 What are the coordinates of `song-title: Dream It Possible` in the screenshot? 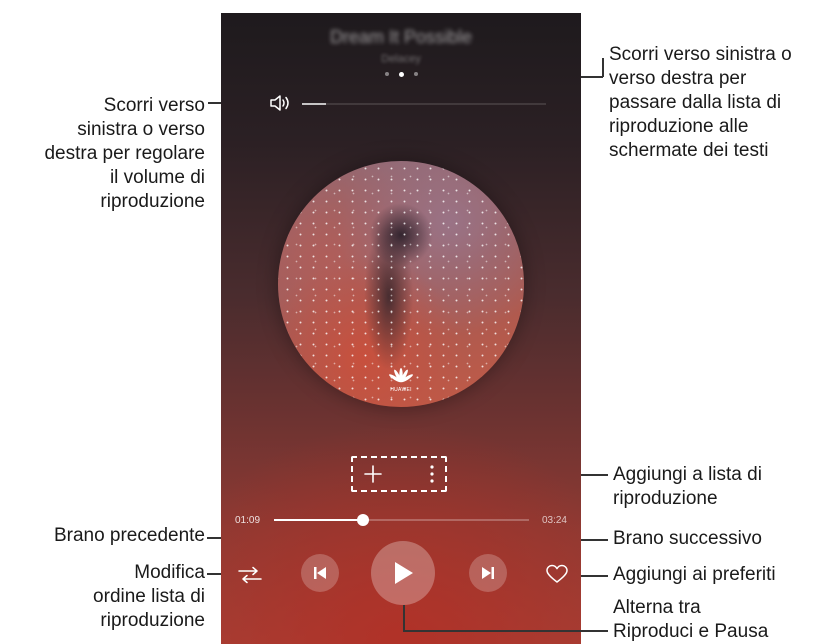 It's located at (401, 37).